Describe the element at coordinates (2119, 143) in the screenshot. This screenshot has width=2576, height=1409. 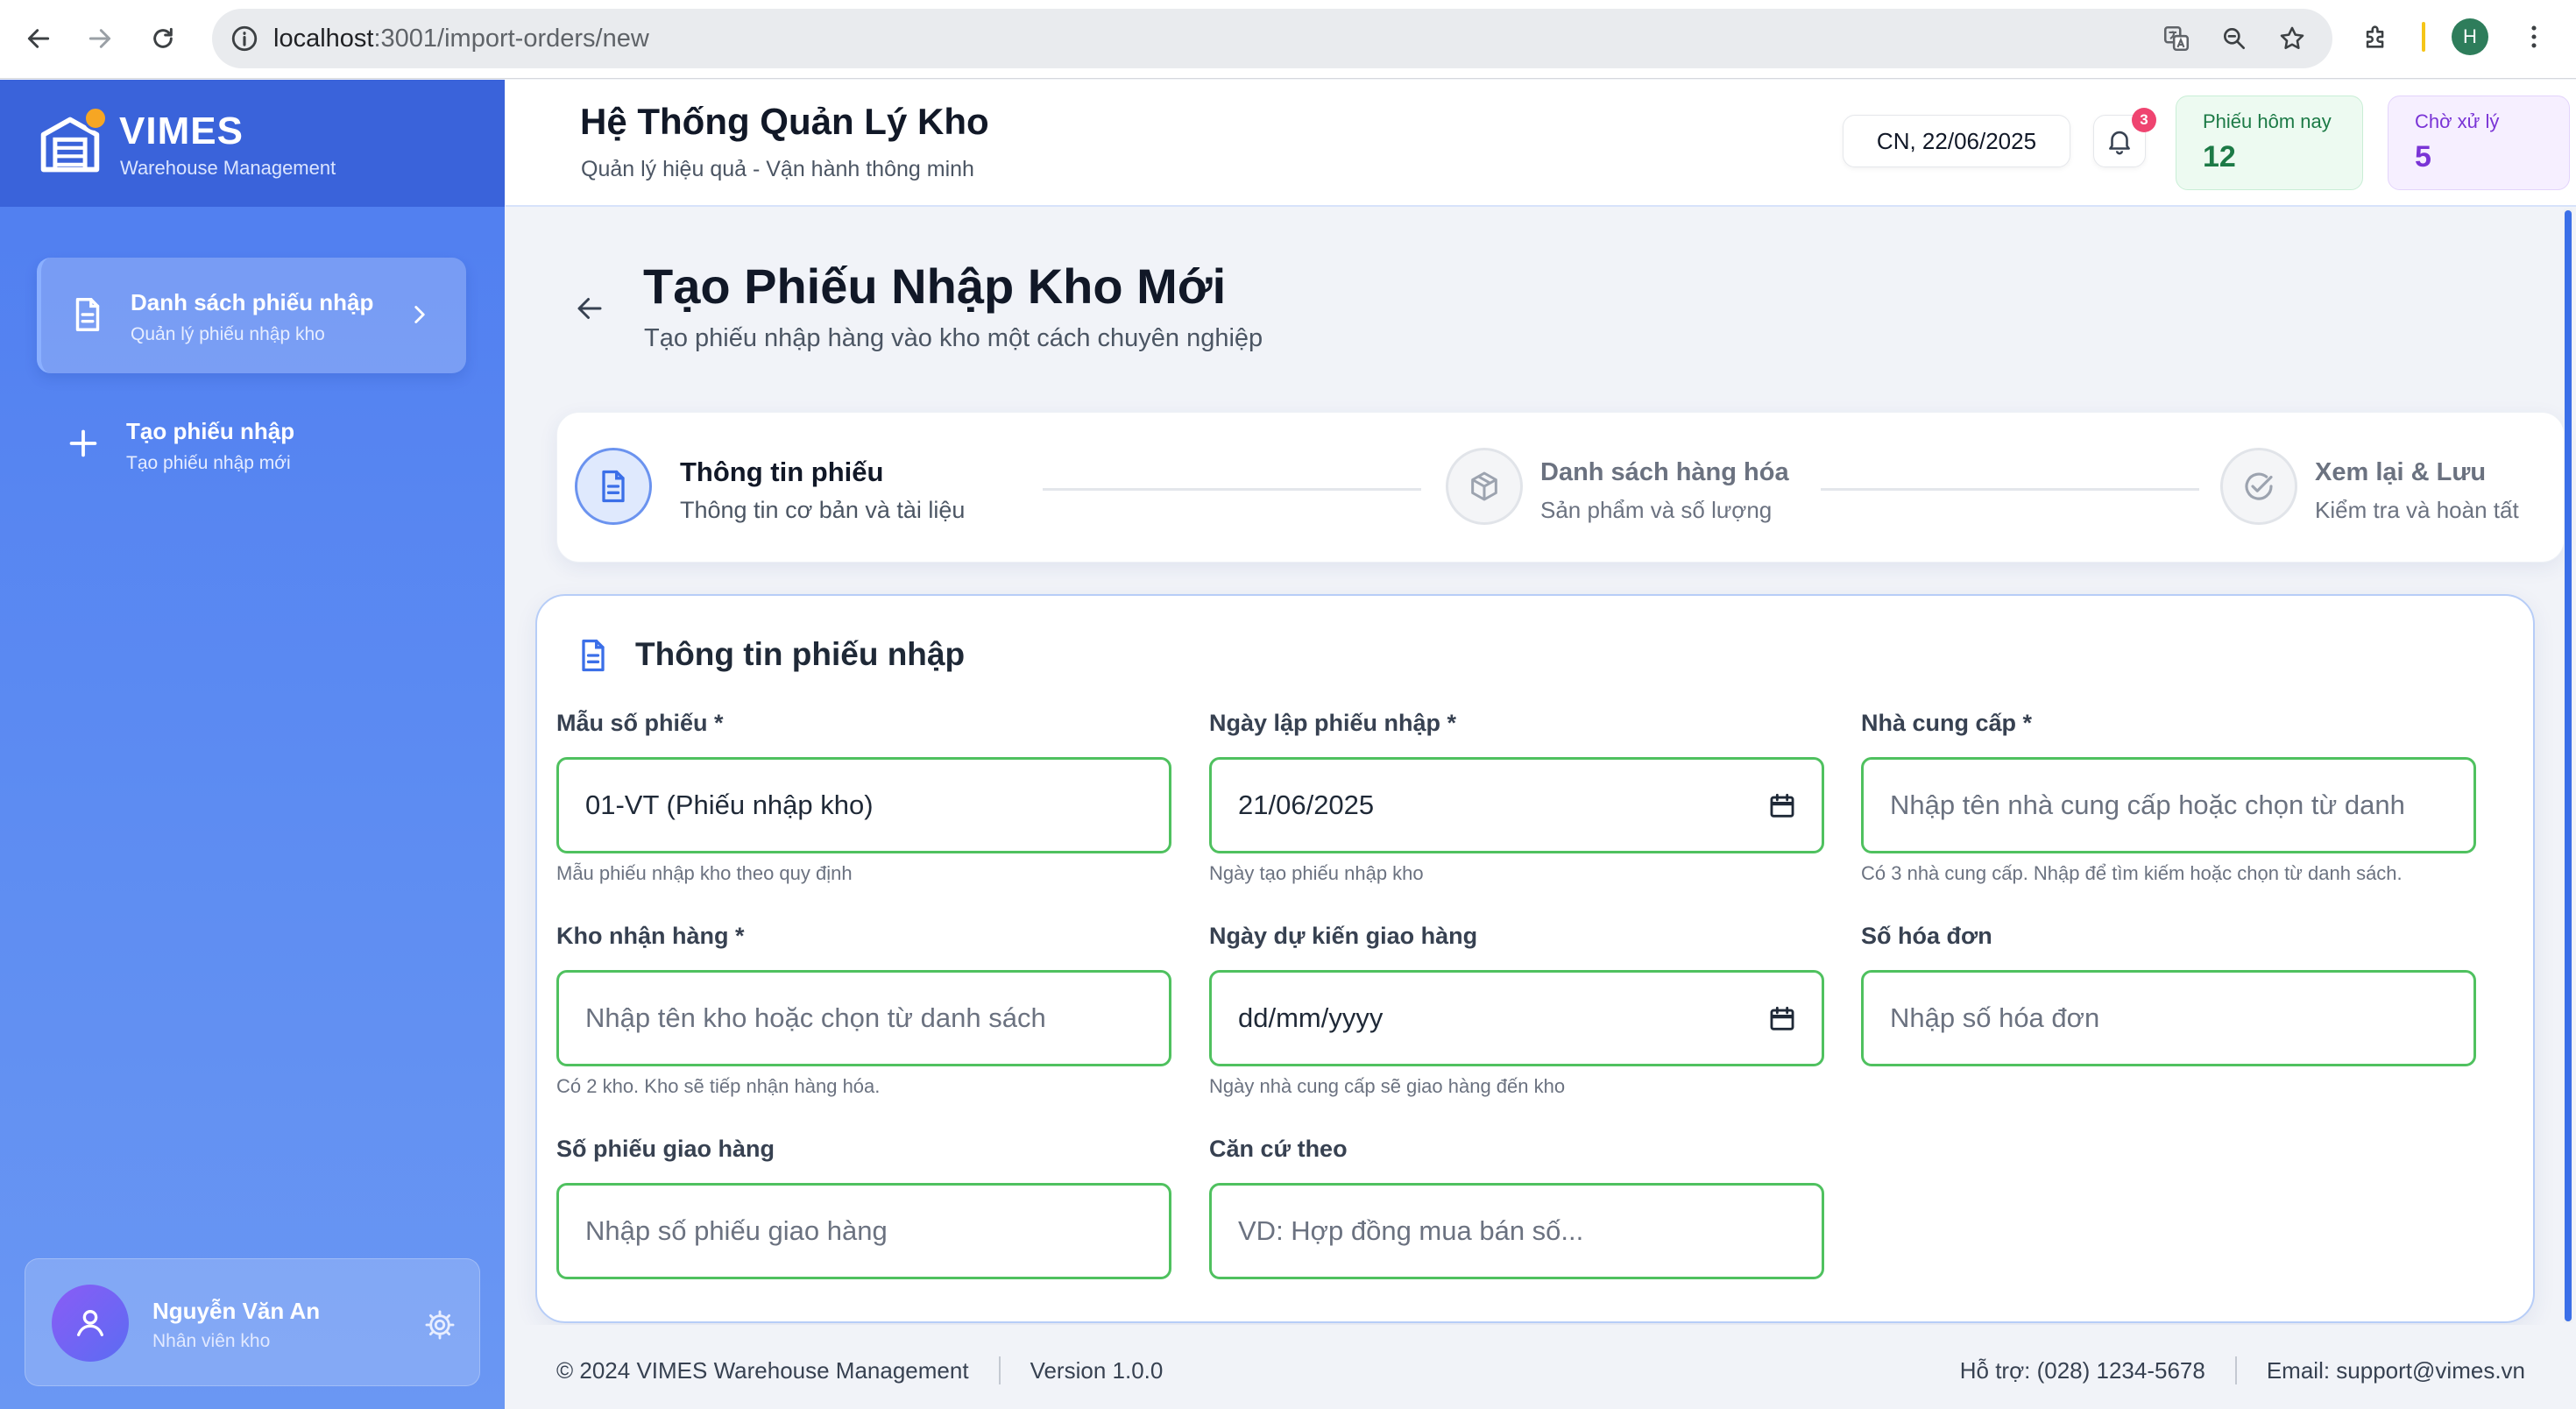
I see `bell-icon` at that location.